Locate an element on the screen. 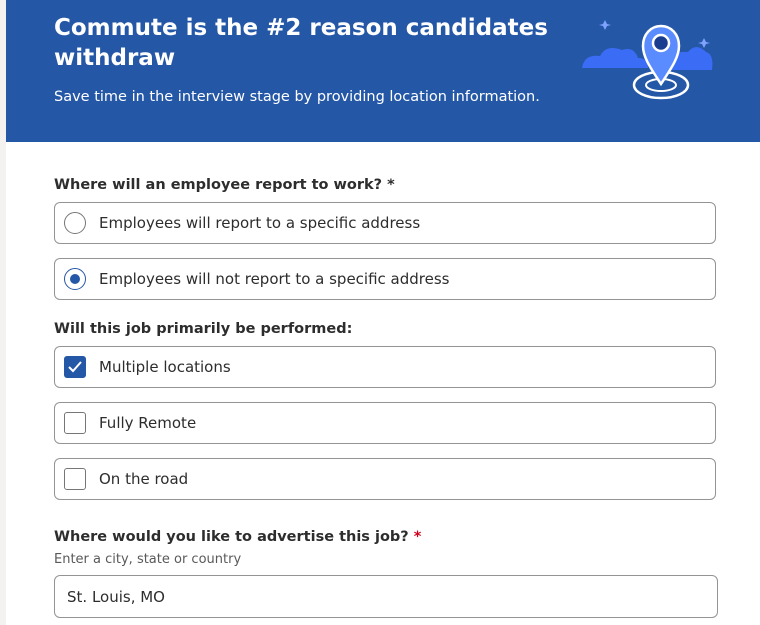  option-label: Fully Remote is located at coordinates (148, 423).